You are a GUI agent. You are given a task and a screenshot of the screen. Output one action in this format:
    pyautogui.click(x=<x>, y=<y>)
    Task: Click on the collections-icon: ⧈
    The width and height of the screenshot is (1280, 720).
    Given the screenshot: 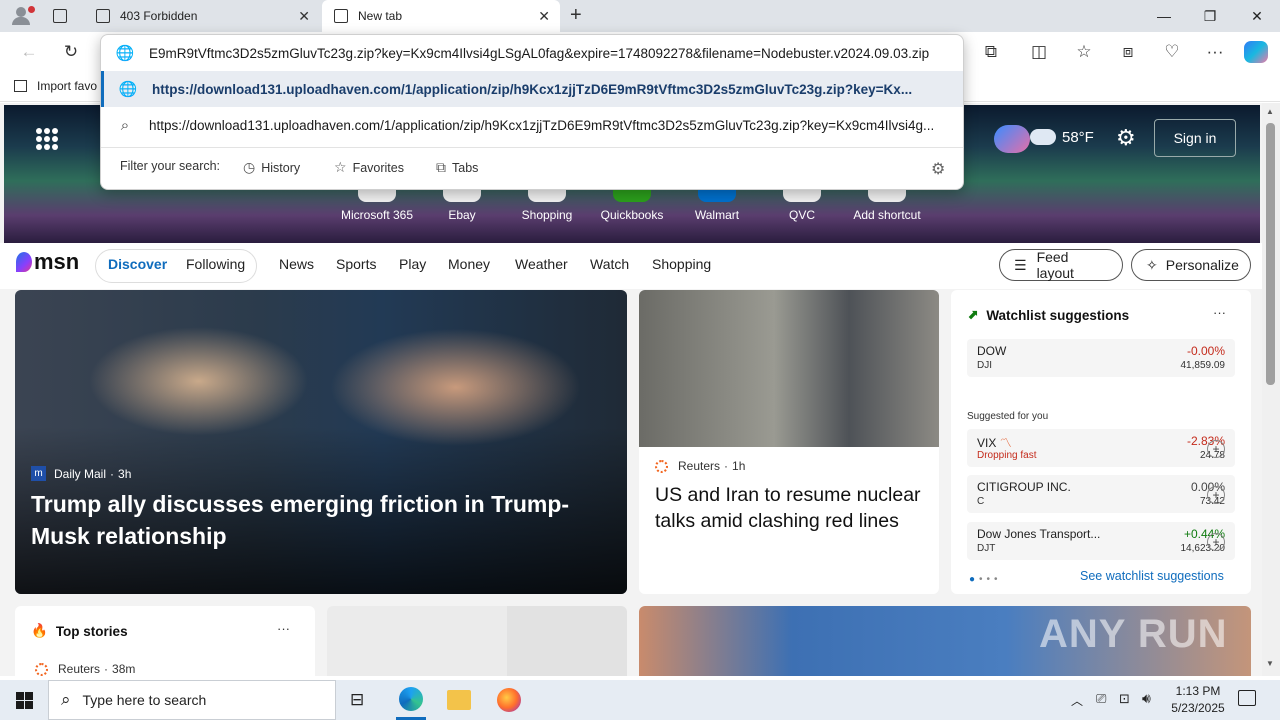 What is the action you would take?
    pyautogui.click(x=1128, y=52)
    